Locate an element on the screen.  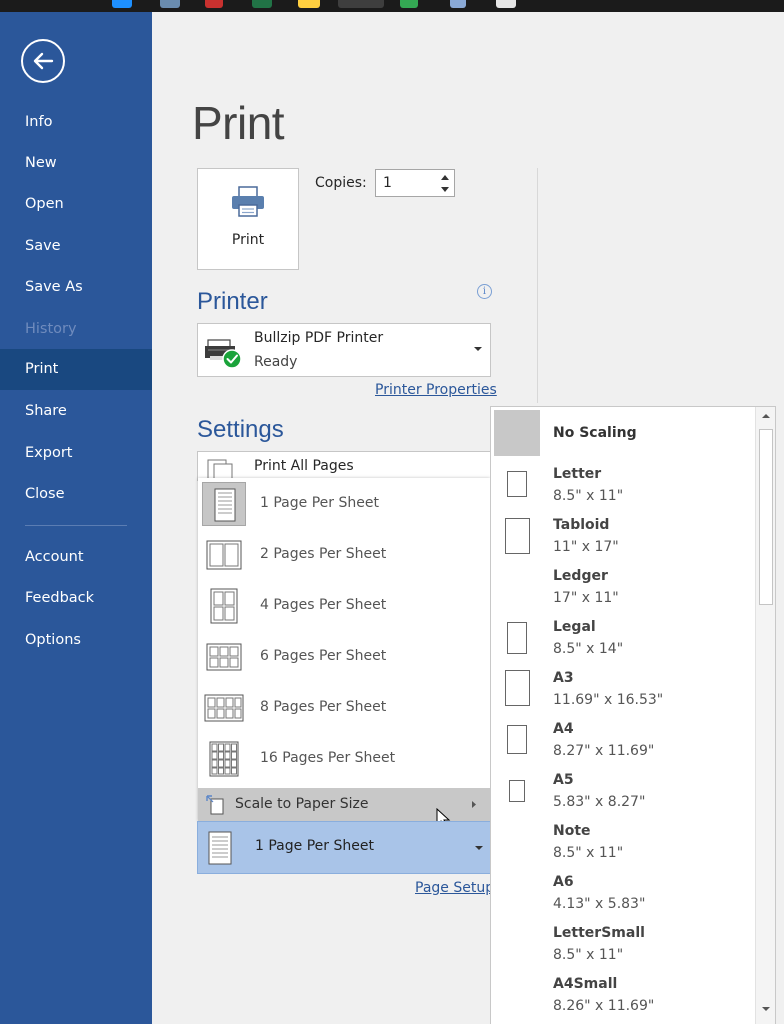
paper-size-dimensions: 8.26" x 11.69" is located at coordinates (604, 1006).